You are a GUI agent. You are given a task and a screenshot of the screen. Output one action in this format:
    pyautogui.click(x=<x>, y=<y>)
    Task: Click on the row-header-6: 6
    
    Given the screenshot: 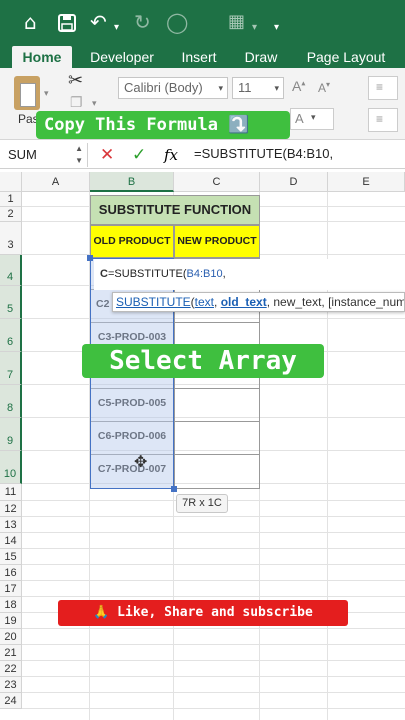 What is the action you would take?
    pyautogui.click(x=11, y=335)
    